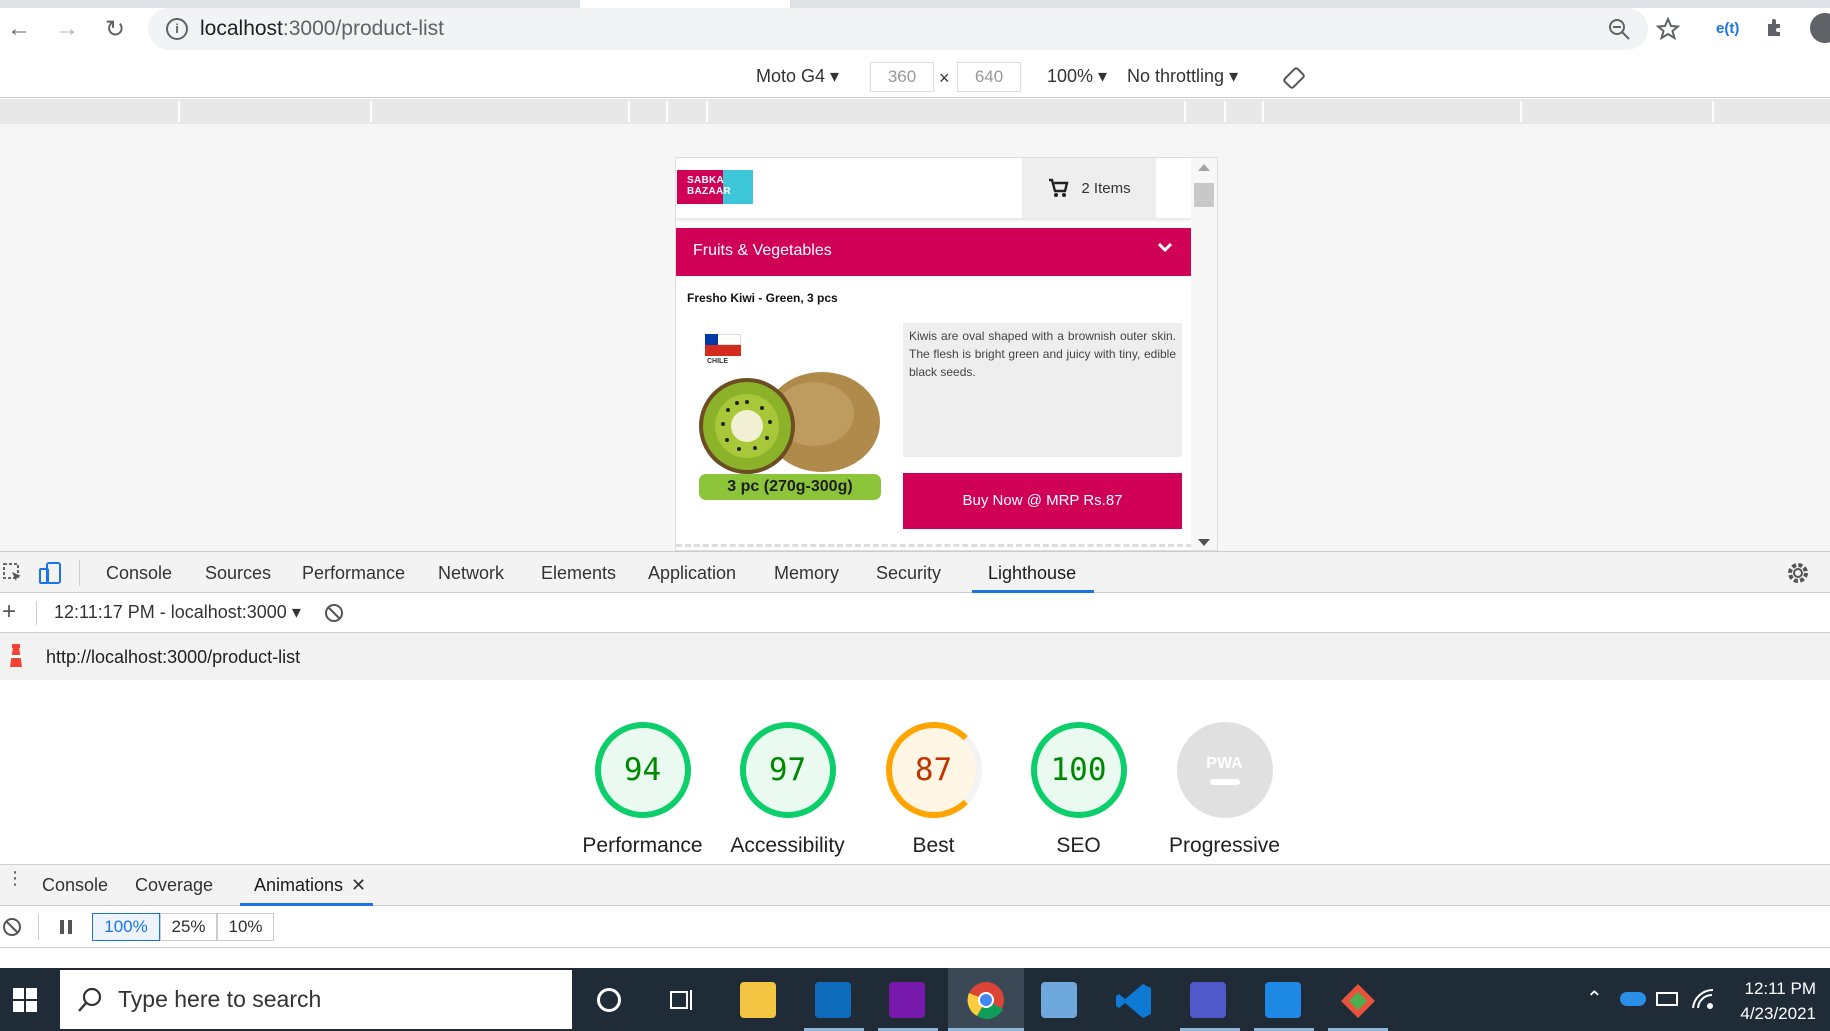  What do you see at coordinates (1294, 78) in the screenshot?
I see `rotate-icon` at bounding box center [1294, 78].